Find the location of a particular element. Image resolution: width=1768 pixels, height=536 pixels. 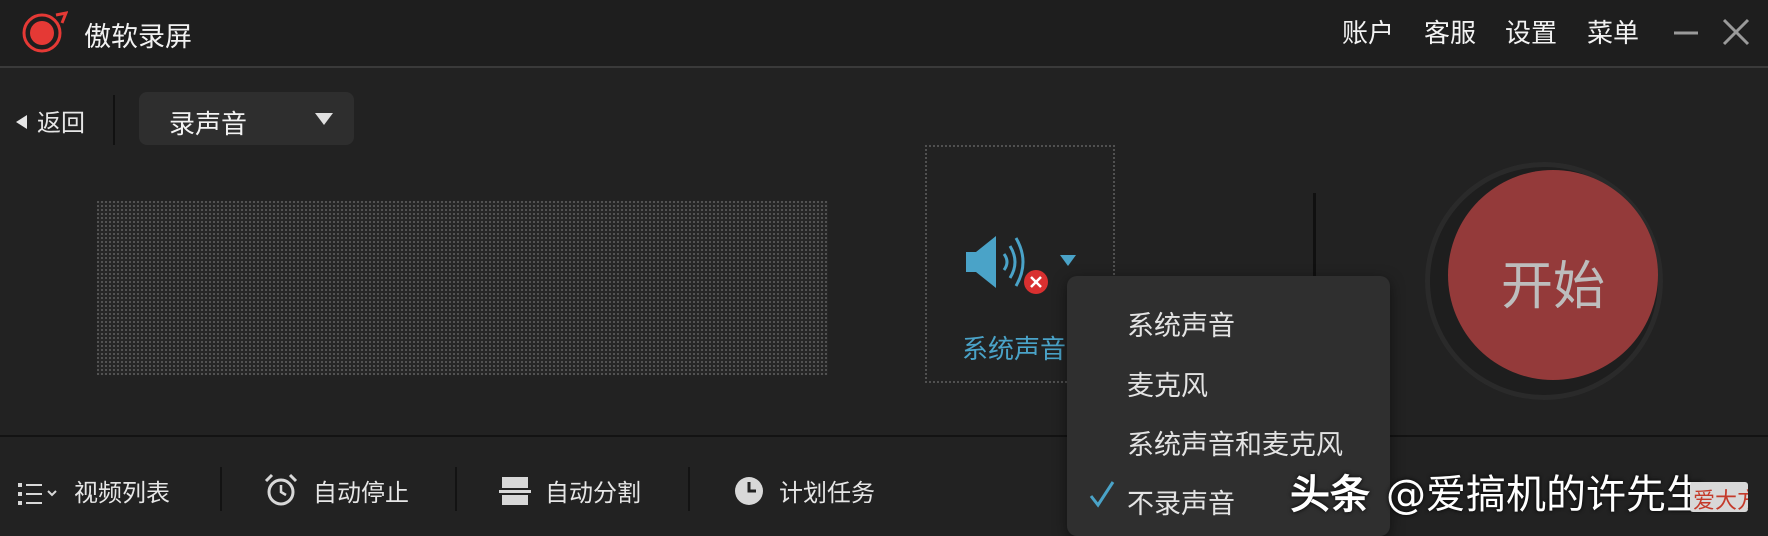

mode-select-value: 录声音 is located at coordinates (208, 125).